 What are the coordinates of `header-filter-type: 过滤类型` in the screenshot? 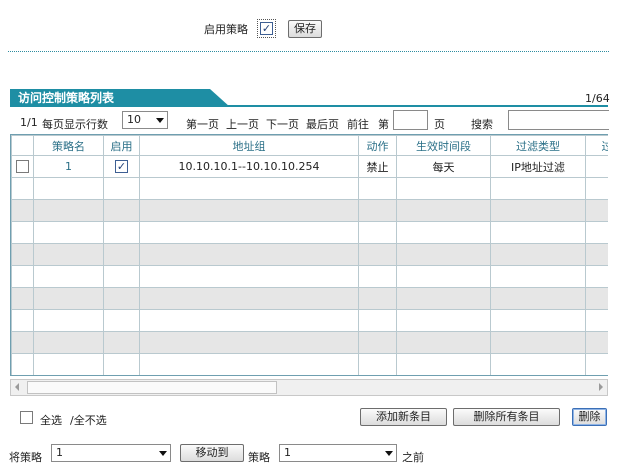 It's located at (538, 145).